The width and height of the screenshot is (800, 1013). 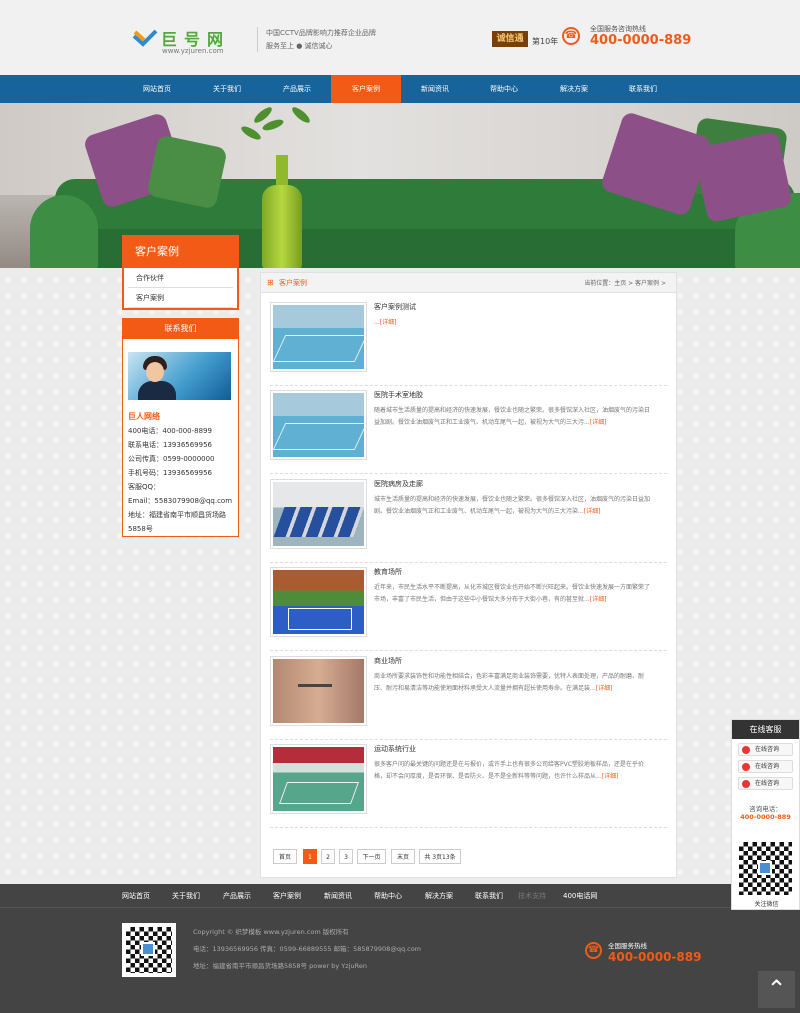 I want to click on phone-icon: ☎, so click(x=593, y=950).